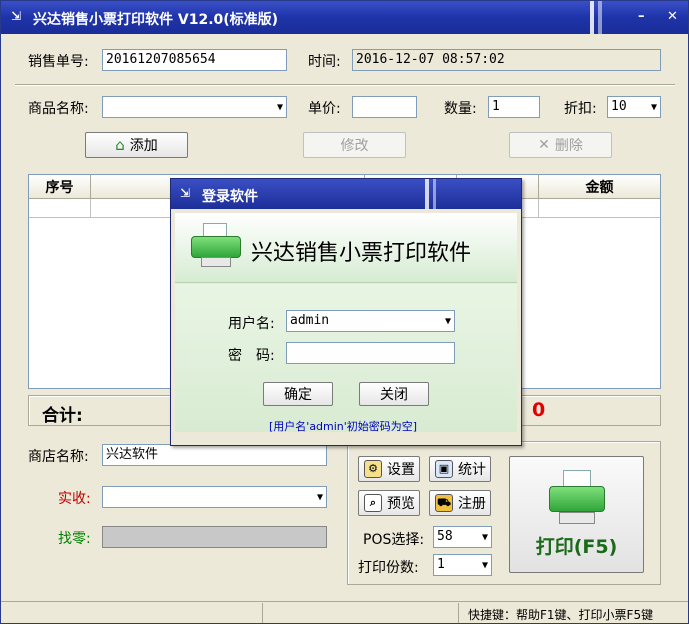 Image resolution: width=689 pixels, height=624 pixels. I want to click on quantity-label: 数量:, so click(460, 109).